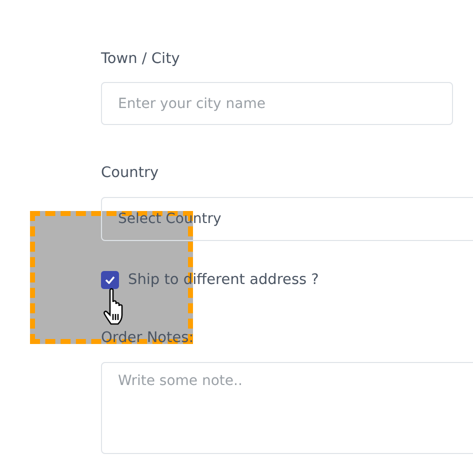 The image size is (473, 464). I want to click on country-select: Select Country, so click(287, 219).